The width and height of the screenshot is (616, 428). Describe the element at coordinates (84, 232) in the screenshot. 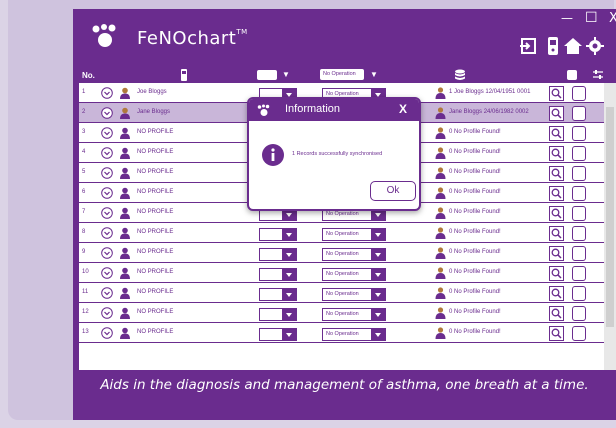

I see `row-number: 8` at that location.